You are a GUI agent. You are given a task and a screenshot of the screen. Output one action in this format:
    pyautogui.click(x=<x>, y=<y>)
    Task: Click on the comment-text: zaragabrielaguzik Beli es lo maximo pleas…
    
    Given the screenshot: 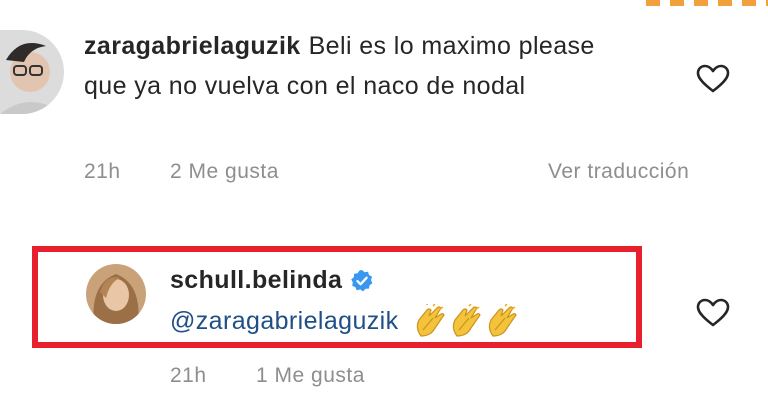 What is the action you would take?
    pyautogui.click(x=364, y=66)
    